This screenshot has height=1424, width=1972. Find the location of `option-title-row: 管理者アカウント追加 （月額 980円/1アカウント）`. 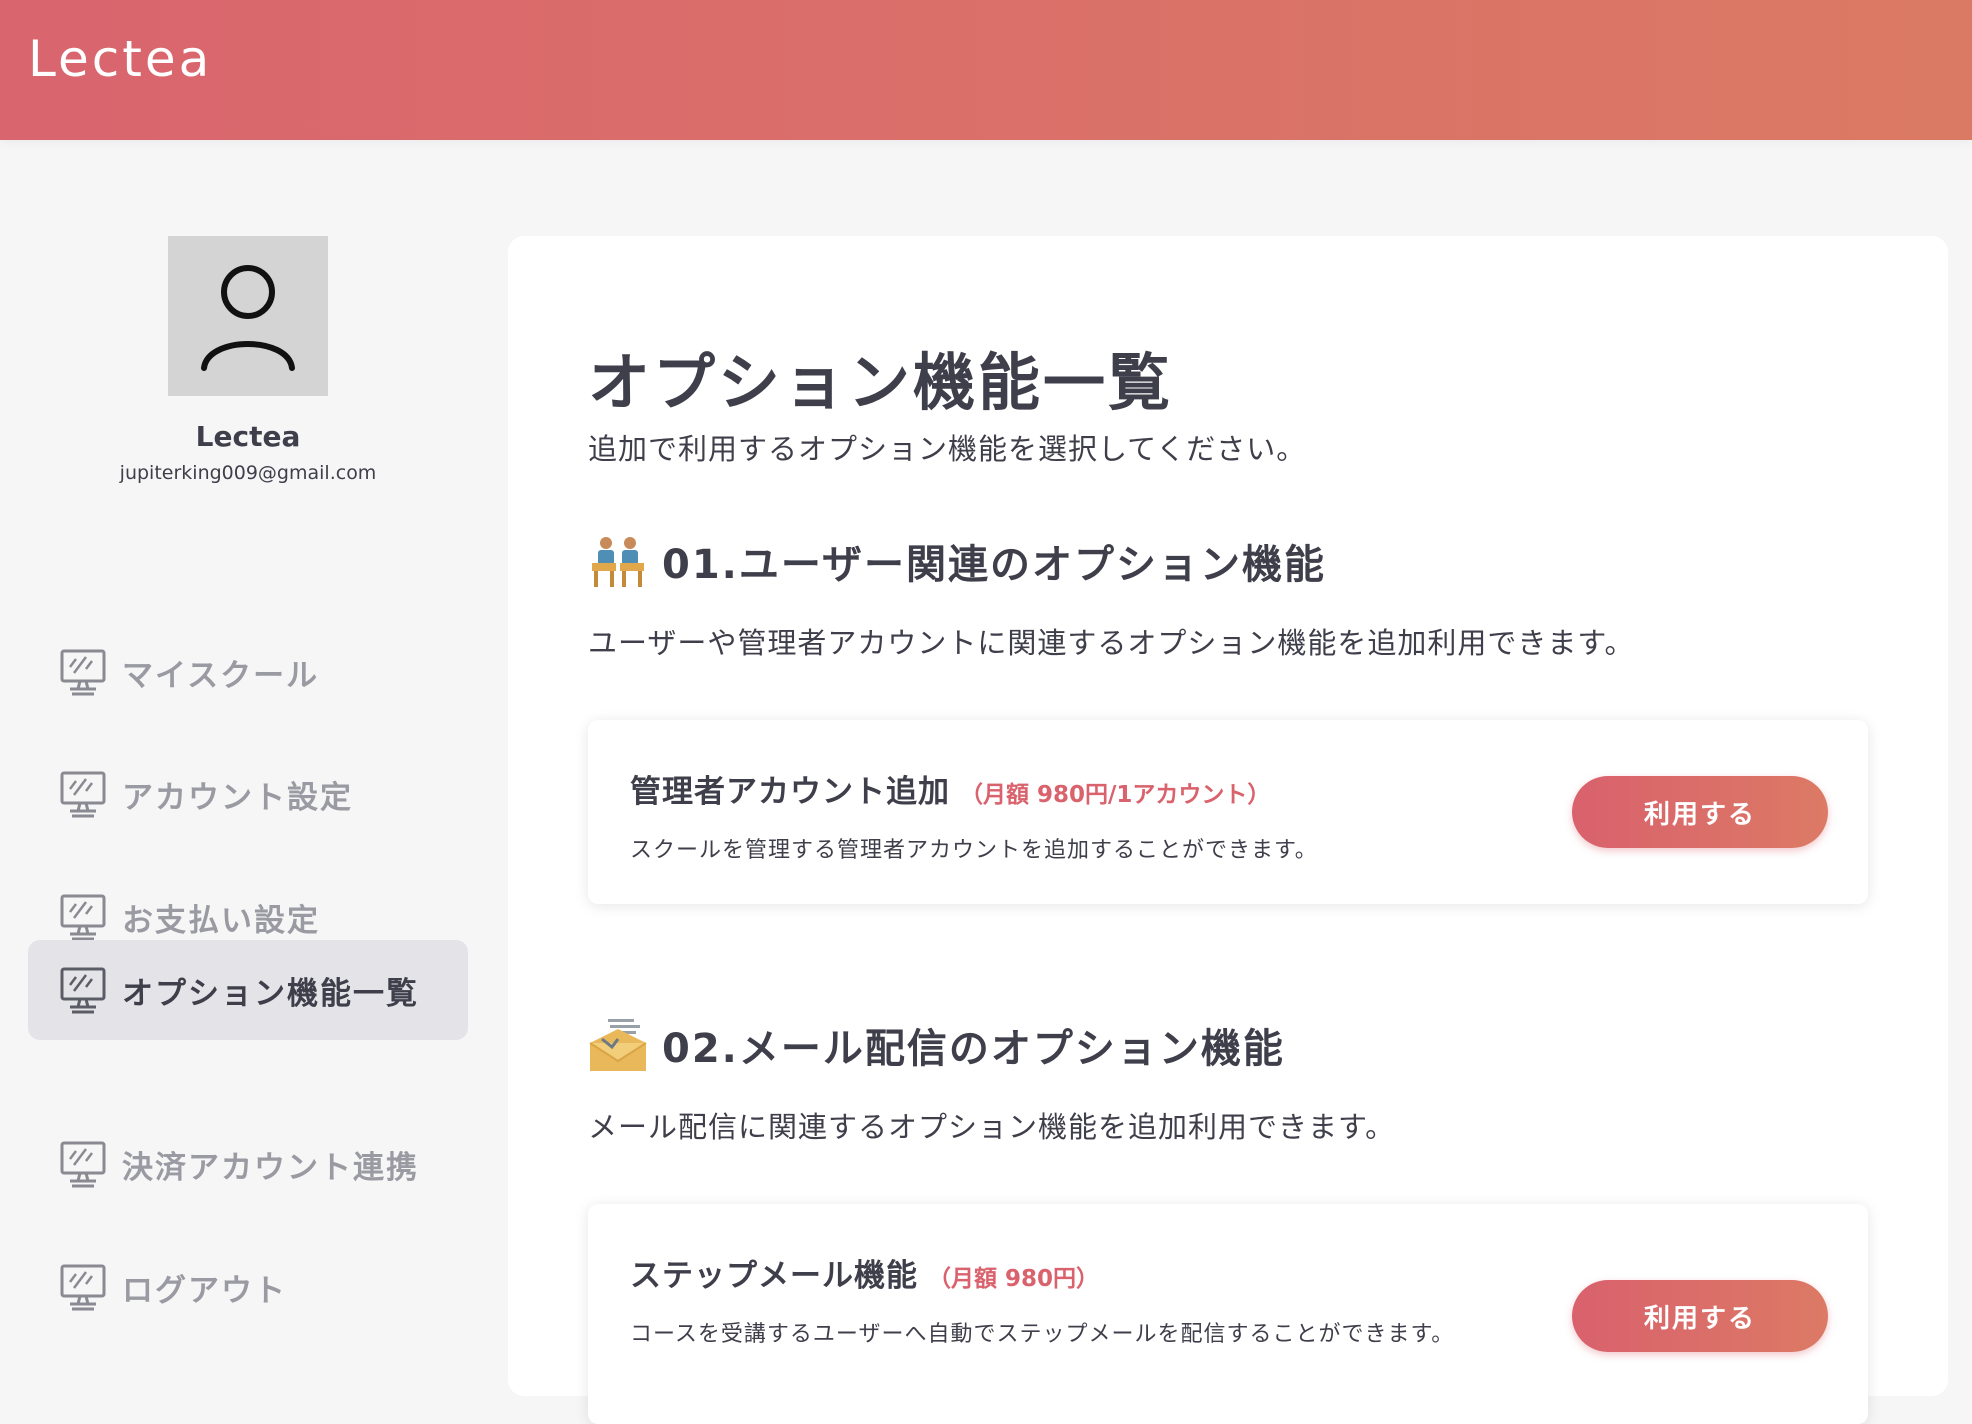

option-title-row: 管理者アカウント追加 （月額 980円/1アカウント） is located at coordinates (950, 788).